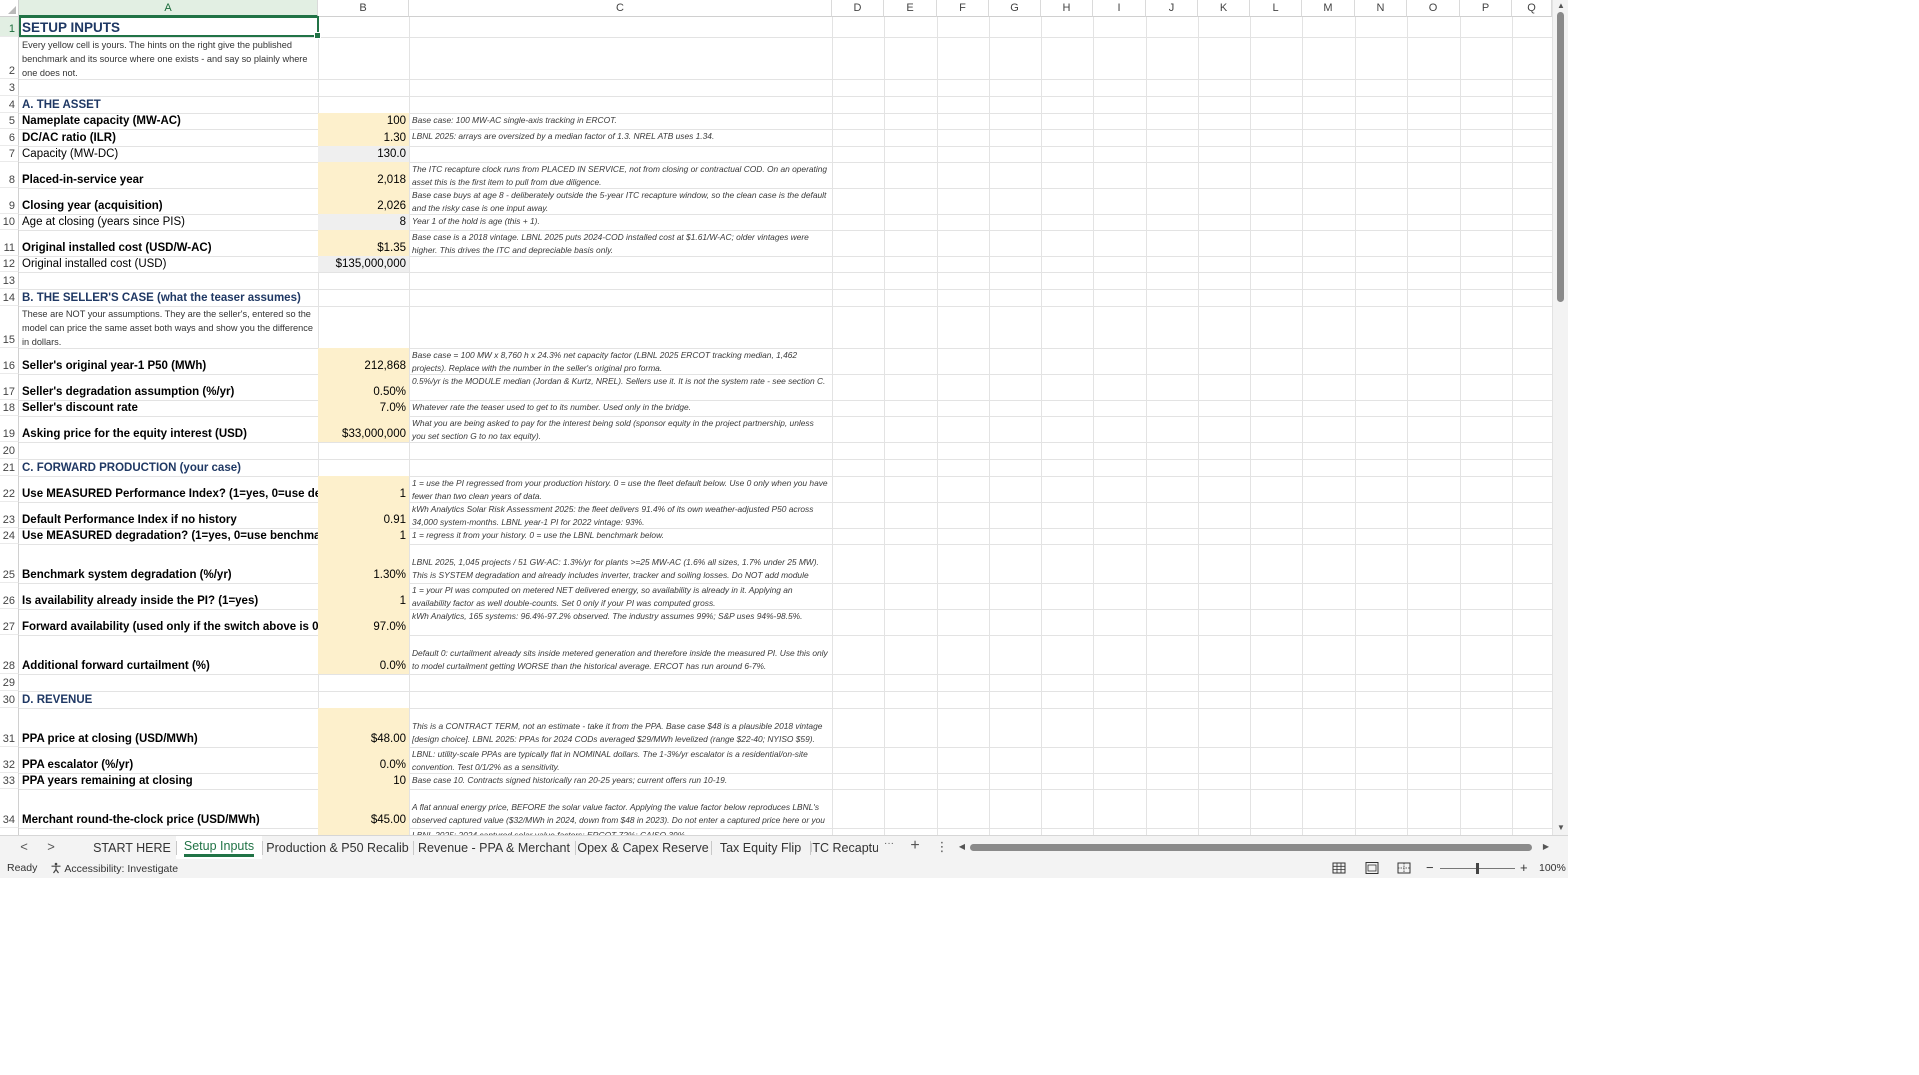 The width and height of the screenshot is (1919, 1075). Describe the element at coordinates (889, 843) in the screenshot. I see `more-sheets-icon: ···` at that location.